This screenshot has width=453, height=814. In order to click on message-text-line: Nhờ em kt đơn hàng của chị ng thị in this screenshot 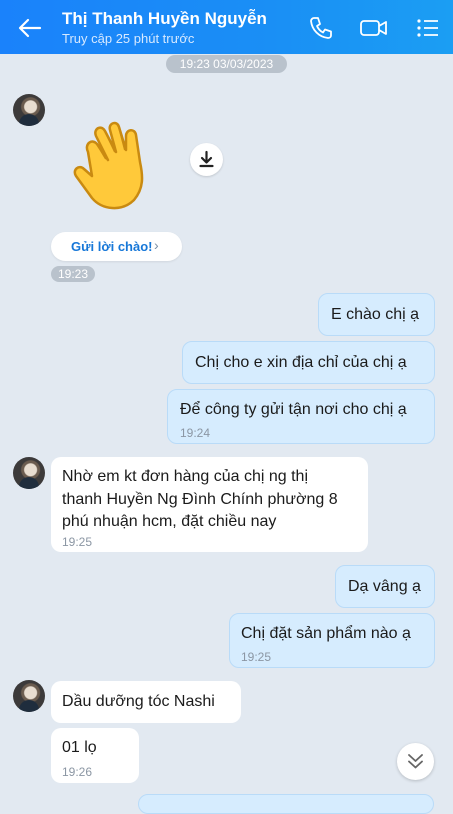, I will do `click(185, 476)`.